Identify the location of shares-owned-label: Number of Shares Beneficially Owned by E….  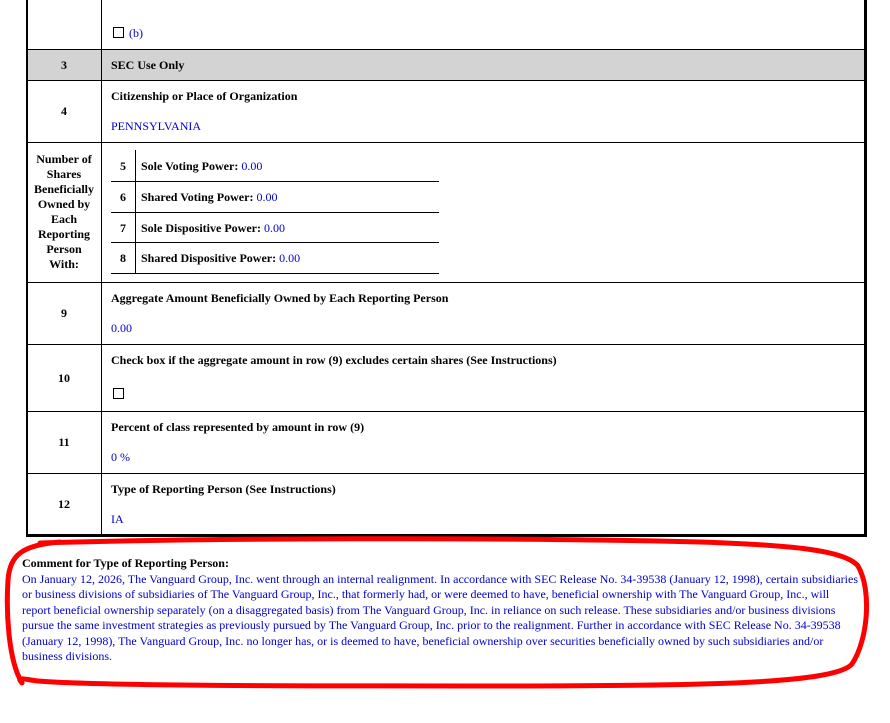
(64, 212).